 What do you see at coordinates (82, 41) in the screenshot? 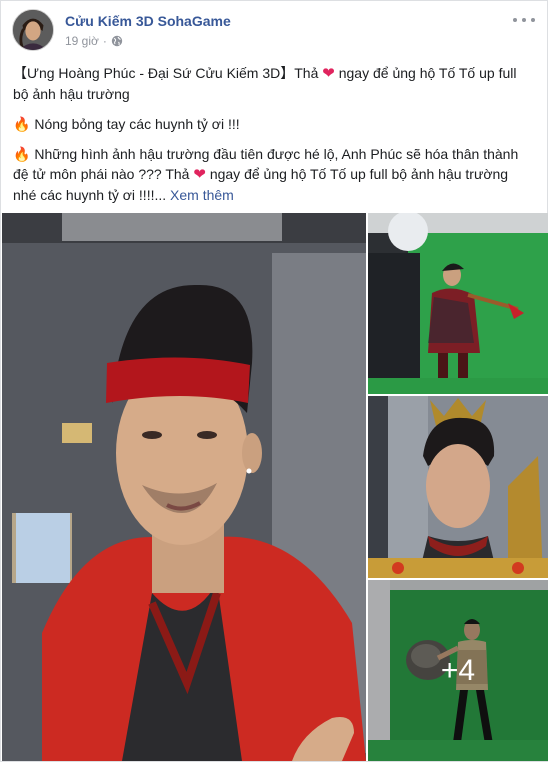
I see `post-timestamp: 19 giờ` at bounding box center [82, 41].